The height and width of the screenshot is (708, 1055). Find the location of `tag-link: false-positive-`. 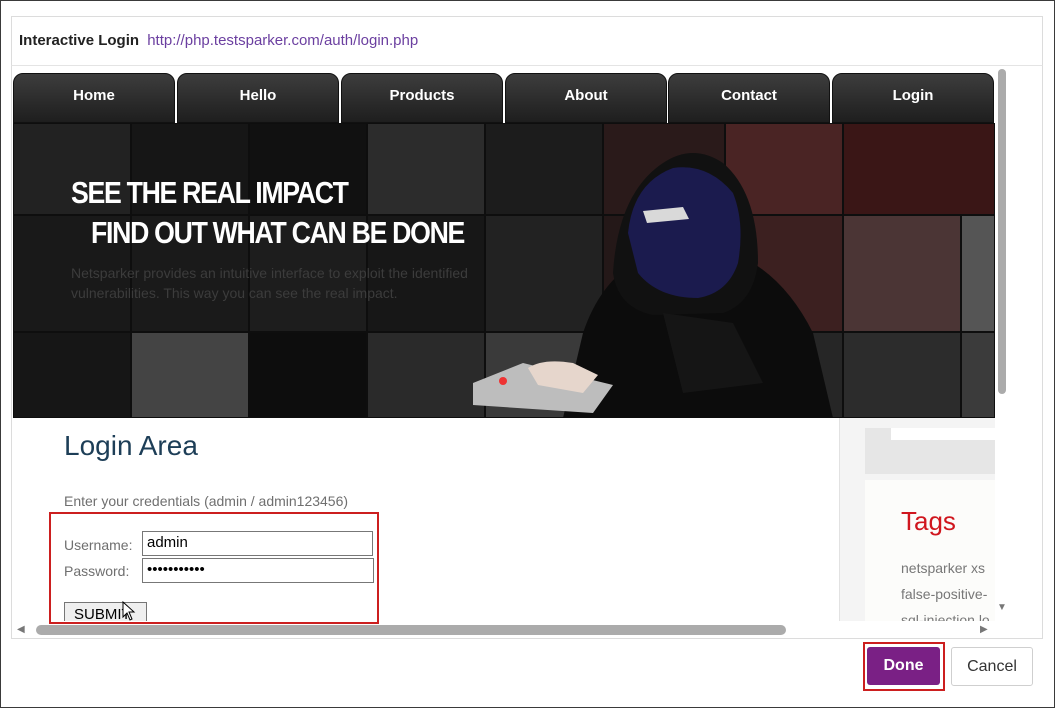

tag-link: false-positive- is located at coordinates (944, 594).